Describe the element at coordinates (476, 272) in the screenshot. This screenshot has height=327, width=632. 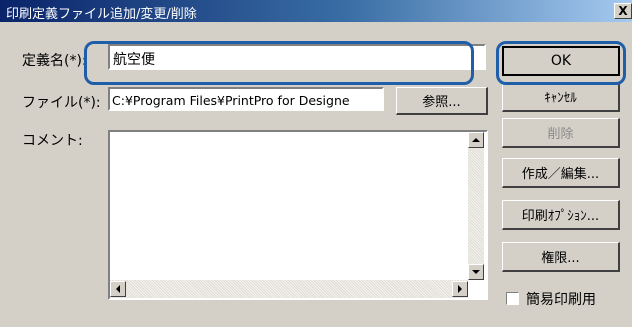
I see `scroll-down-icon` at that location.